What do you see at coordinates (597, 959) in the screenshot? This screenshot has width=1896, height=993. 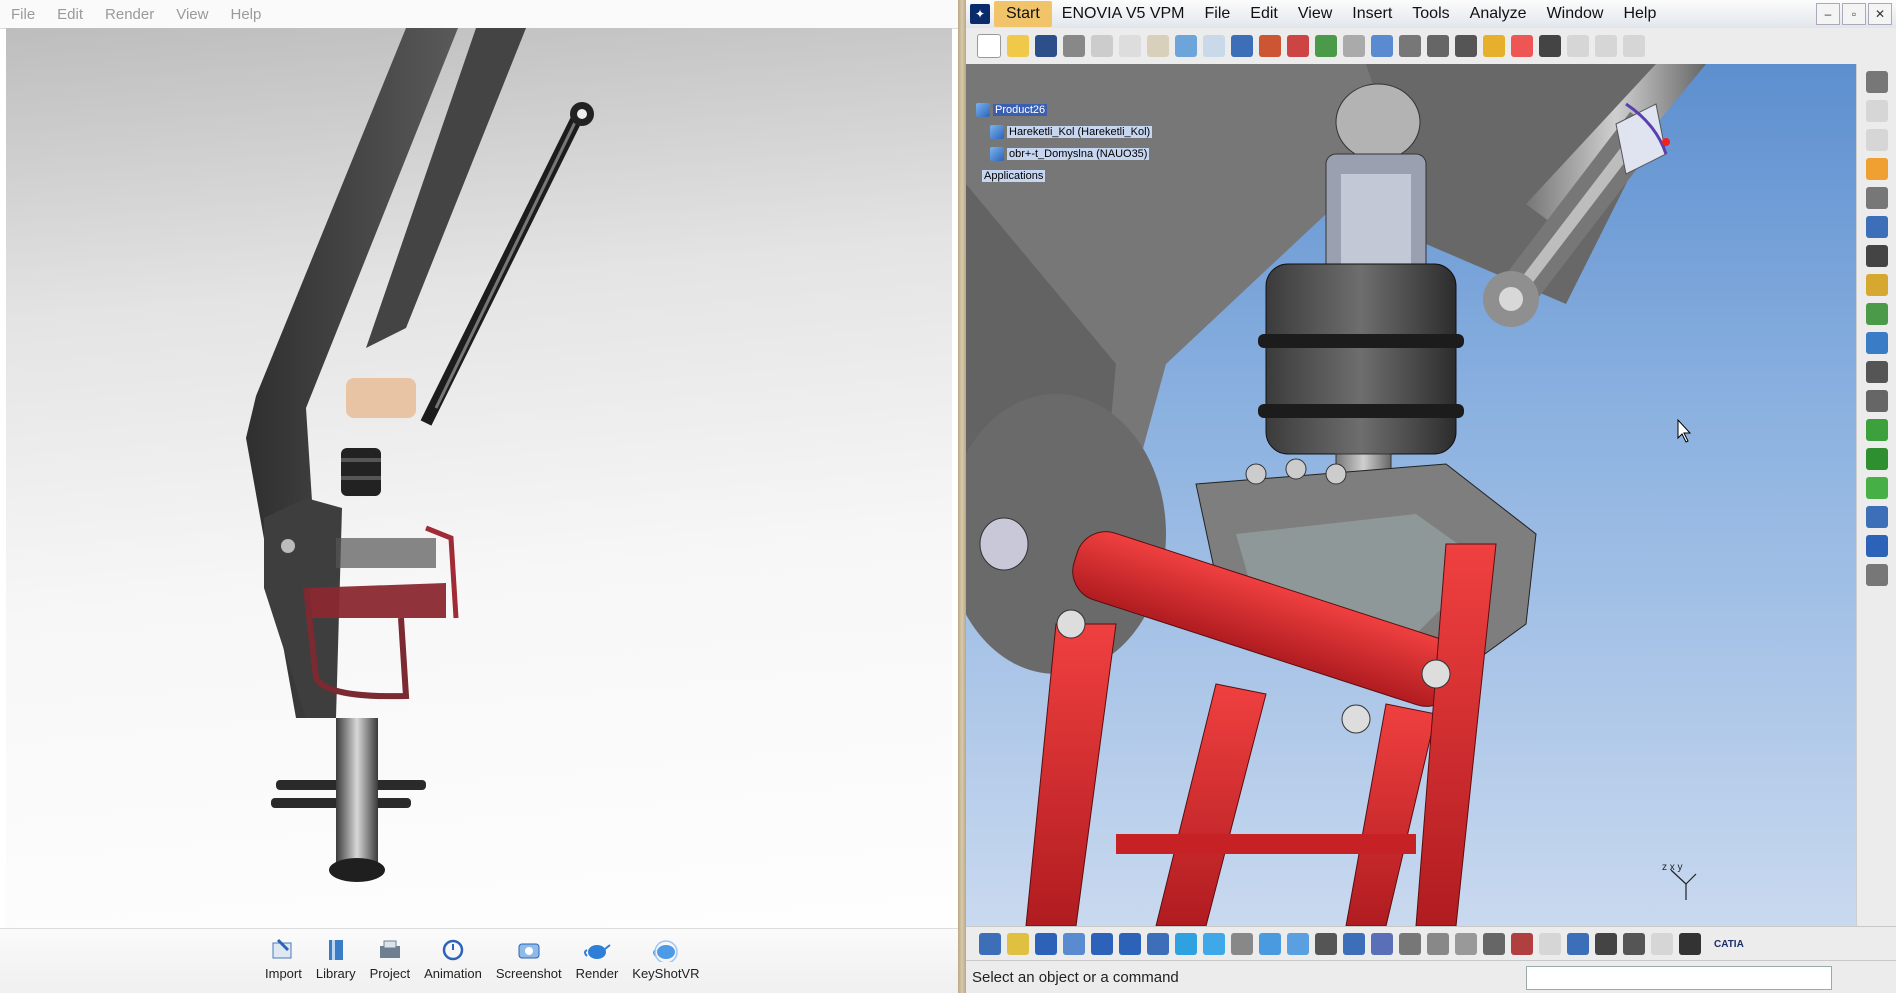 I see `render-button: Render` at bounding box center [597, 959].